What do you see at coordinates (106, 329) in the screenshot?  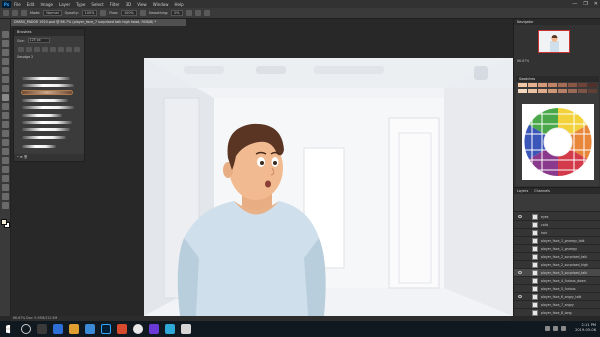 I see `photoshop-taskbar-icon` at bounding box center [106, 329].